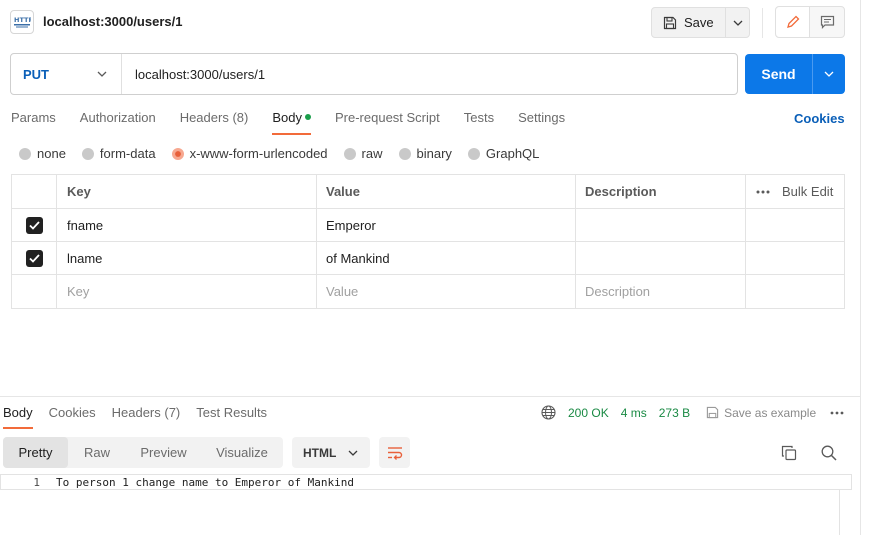 The height and width of the screenshot is (535, 874). I want to click on response-meta: 200 OK 4 ms 273 B Save as example, so click(692, 412).